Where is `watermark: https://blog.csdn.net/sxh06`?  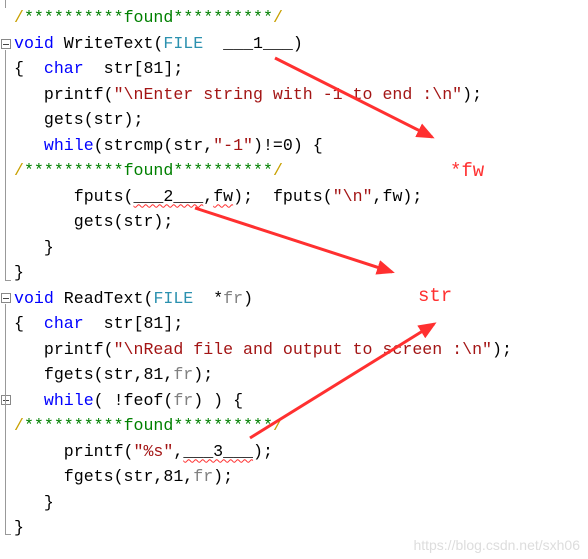 watermark: https://blog.csdn.net/sxh06 is located at coordinates (496, 545).